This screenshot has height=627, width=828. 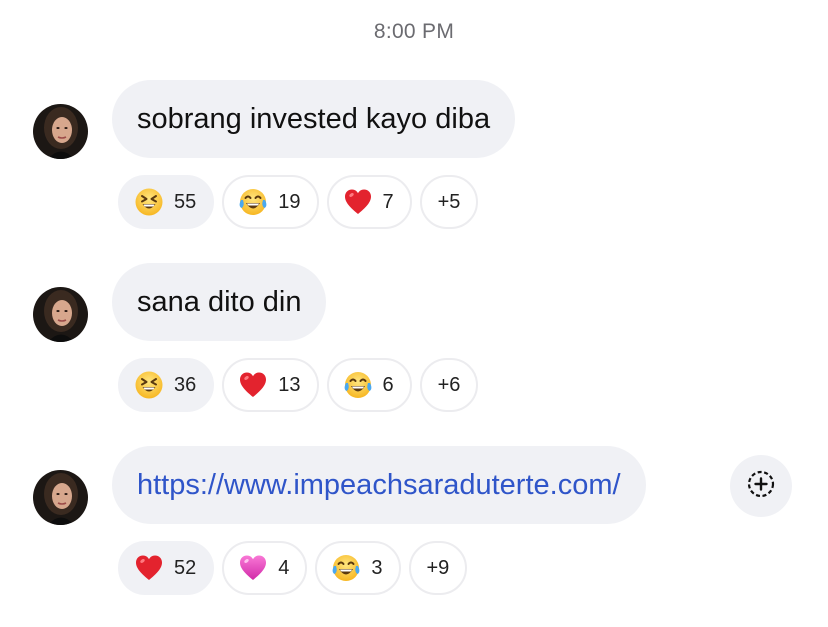 I want to click on reaction-grinning-squint: 55, so click(x=166, y=202).